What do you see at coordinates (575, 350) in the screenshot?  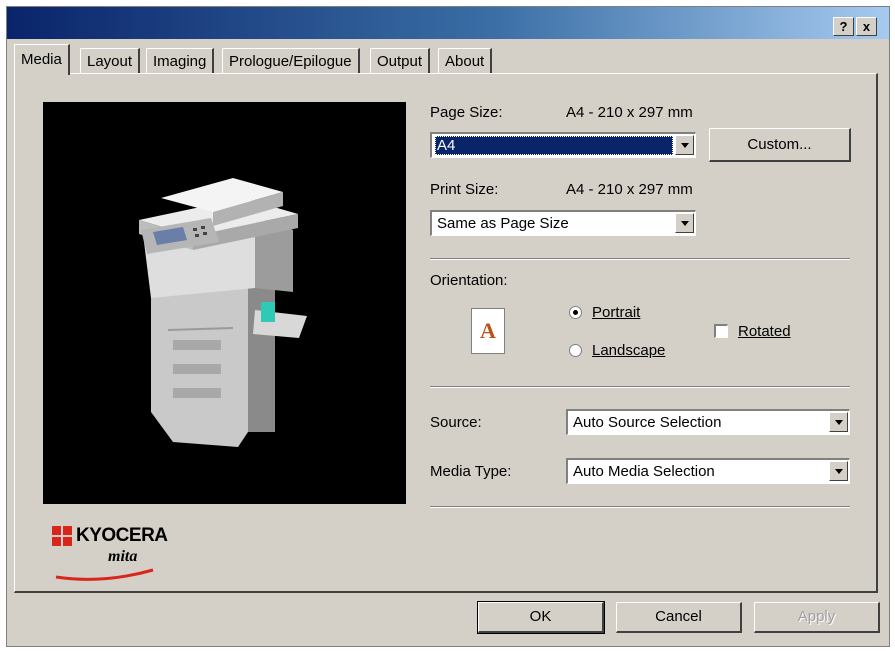 I see `landscape-radio` at bounding box center [575, 350].